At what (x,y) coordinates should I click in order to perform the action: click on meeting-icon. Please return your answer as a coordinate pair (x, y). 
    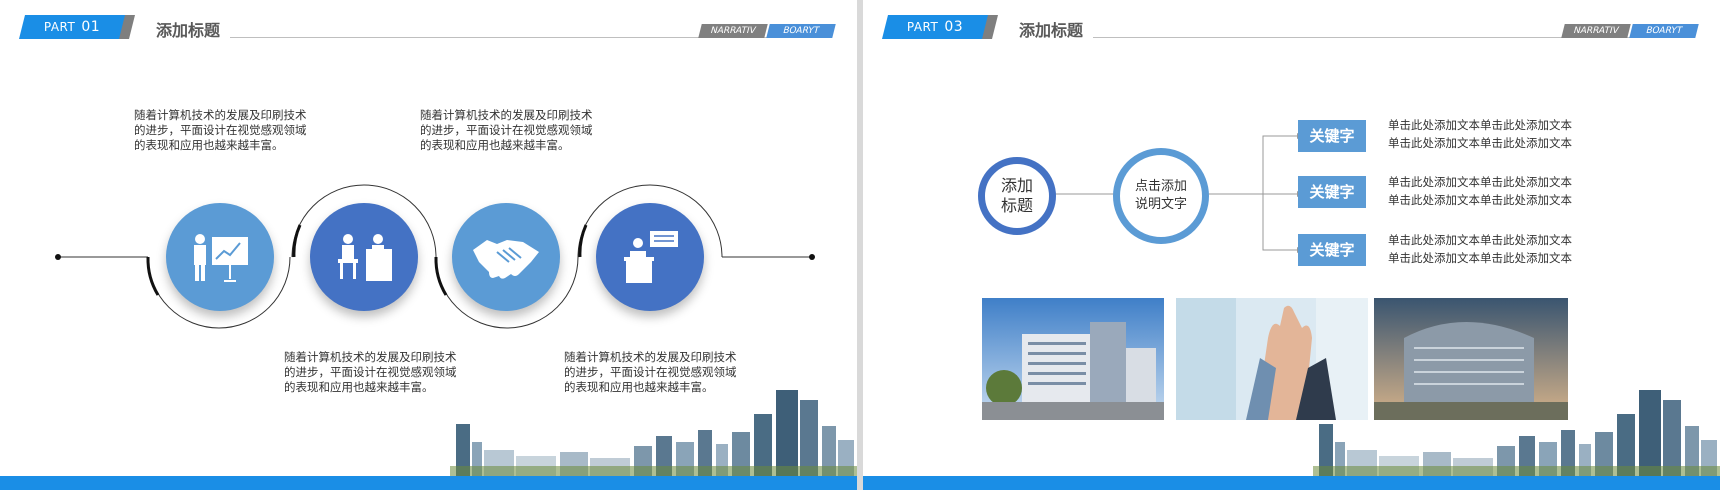
    Looking at the image, I should click on (365, 257).